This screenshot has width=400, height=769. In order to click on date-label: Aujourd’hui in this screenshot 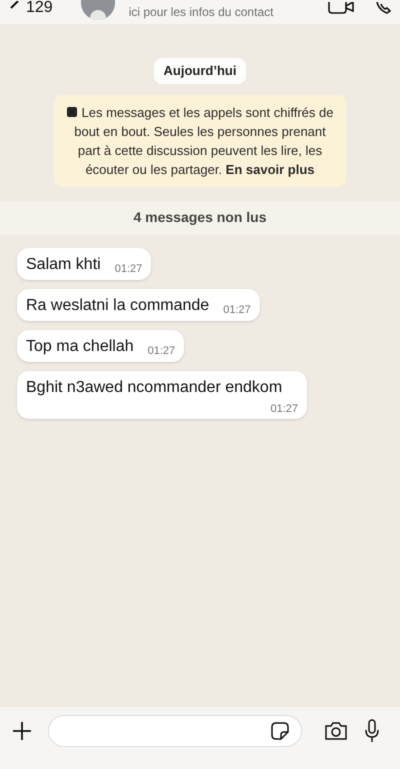, I will do `click(200, 71)`.